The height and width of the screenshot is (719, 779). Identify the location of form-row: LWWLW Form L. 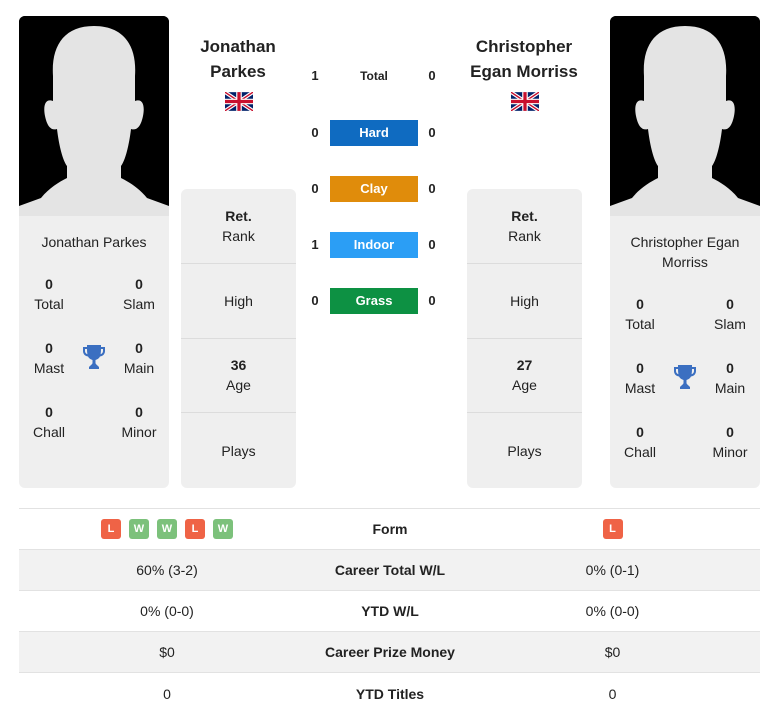
(389, 529).